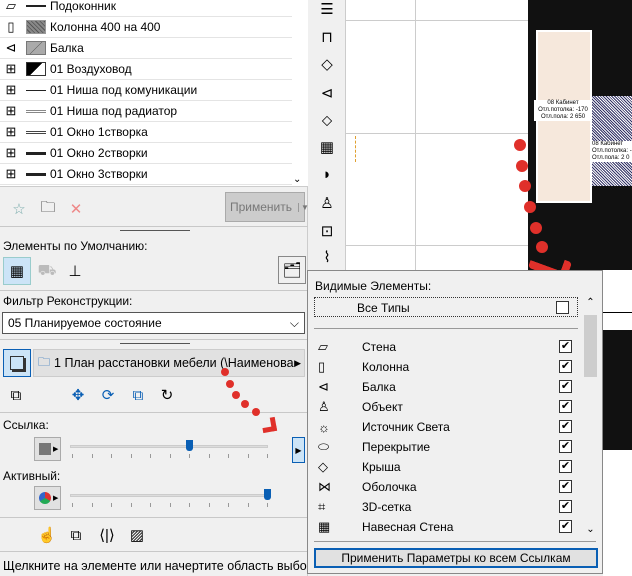 This screenshot has width=632, height=576. Describe the element at coordinates (19, 209) in the screenshot. I see `add-favorite-star-icon: ☆` at that location.